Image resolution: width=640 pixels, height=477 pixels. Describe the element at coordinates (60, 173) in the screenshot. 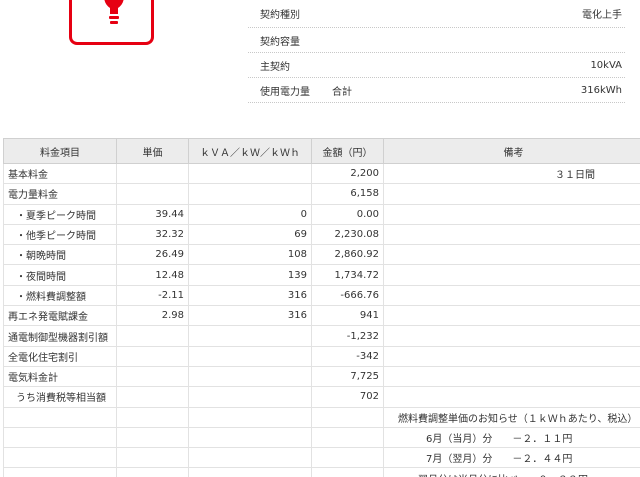

I see `item-cell: 基本料金` at that location.